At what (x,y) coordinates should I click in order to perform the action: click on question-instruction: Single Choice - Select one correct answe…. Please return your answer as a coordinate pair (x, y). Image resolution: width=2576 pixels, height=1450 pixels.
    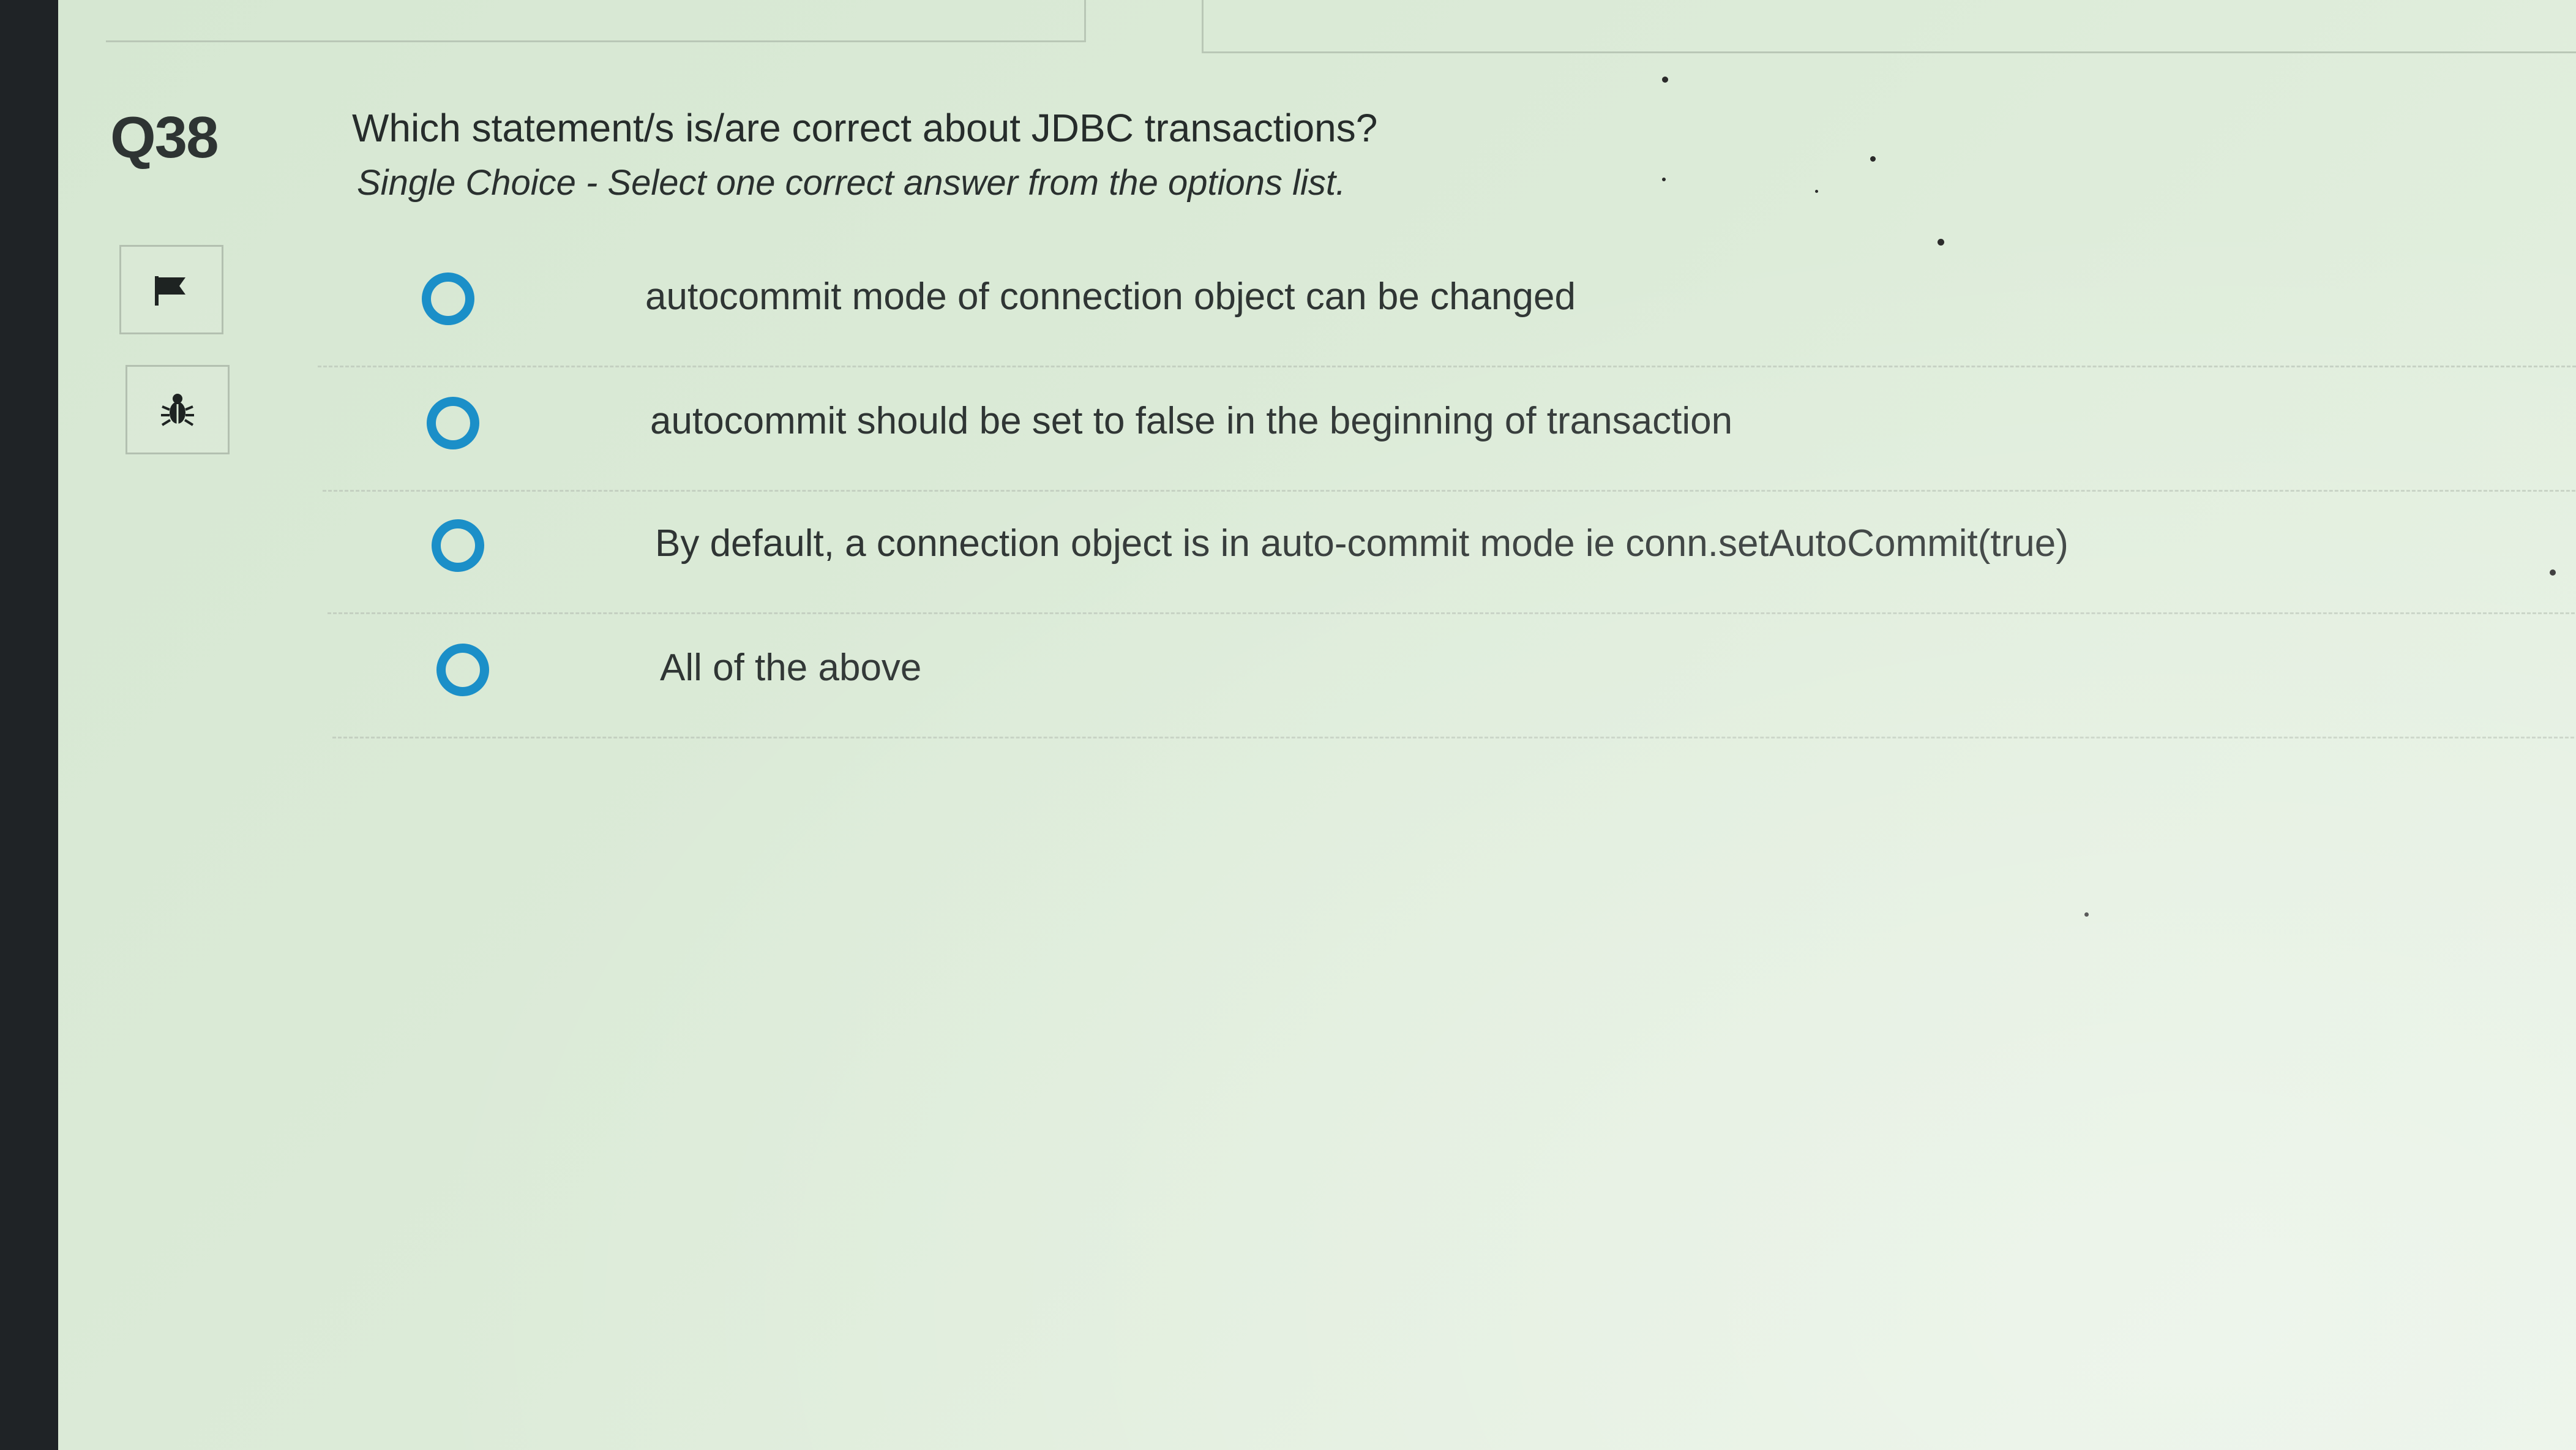
    Looking at the image, I should click on (852, 183).